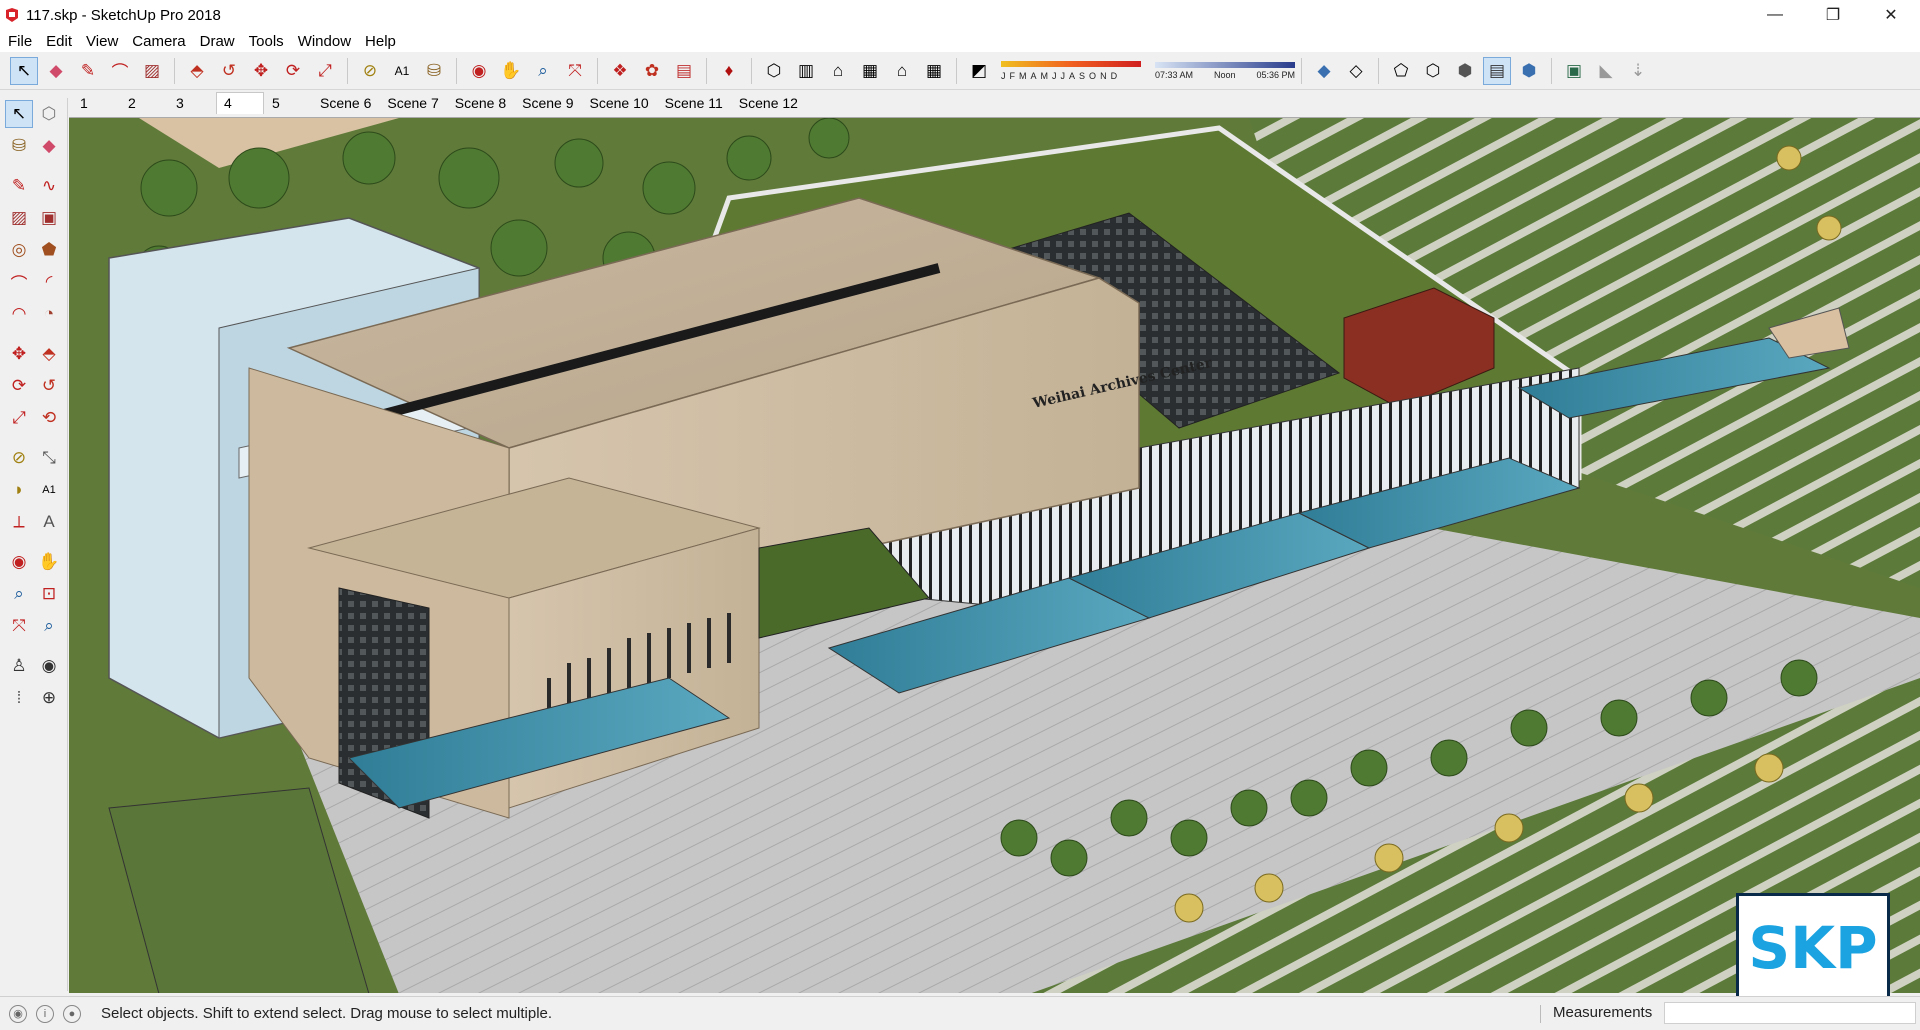 The height and width of the screenshot is (1030, 1920). Describe the element at coordinates (18, 1013) in the screenshot. I see `geo-location-icon: ◉` at that location.